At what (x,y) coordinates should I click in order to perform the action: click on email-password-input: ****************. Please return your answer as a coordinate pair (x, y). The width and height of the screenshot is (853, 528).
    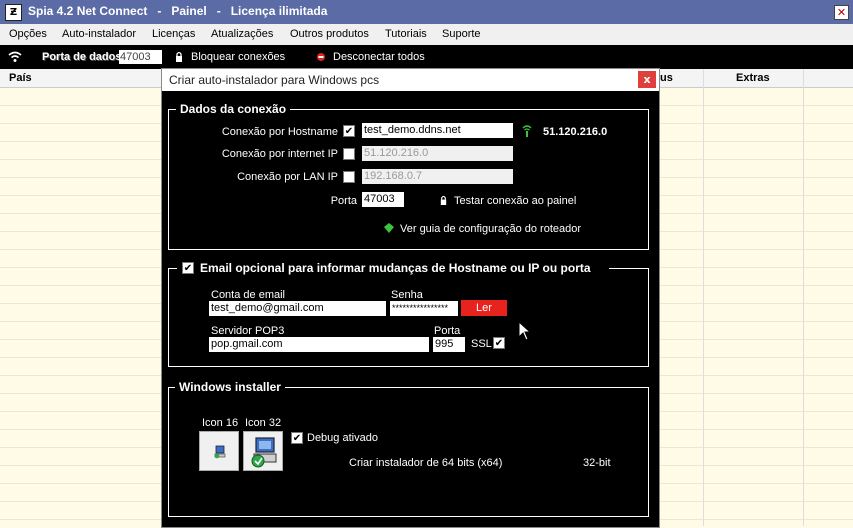
    Looking at the image, I should click on (424, 308).